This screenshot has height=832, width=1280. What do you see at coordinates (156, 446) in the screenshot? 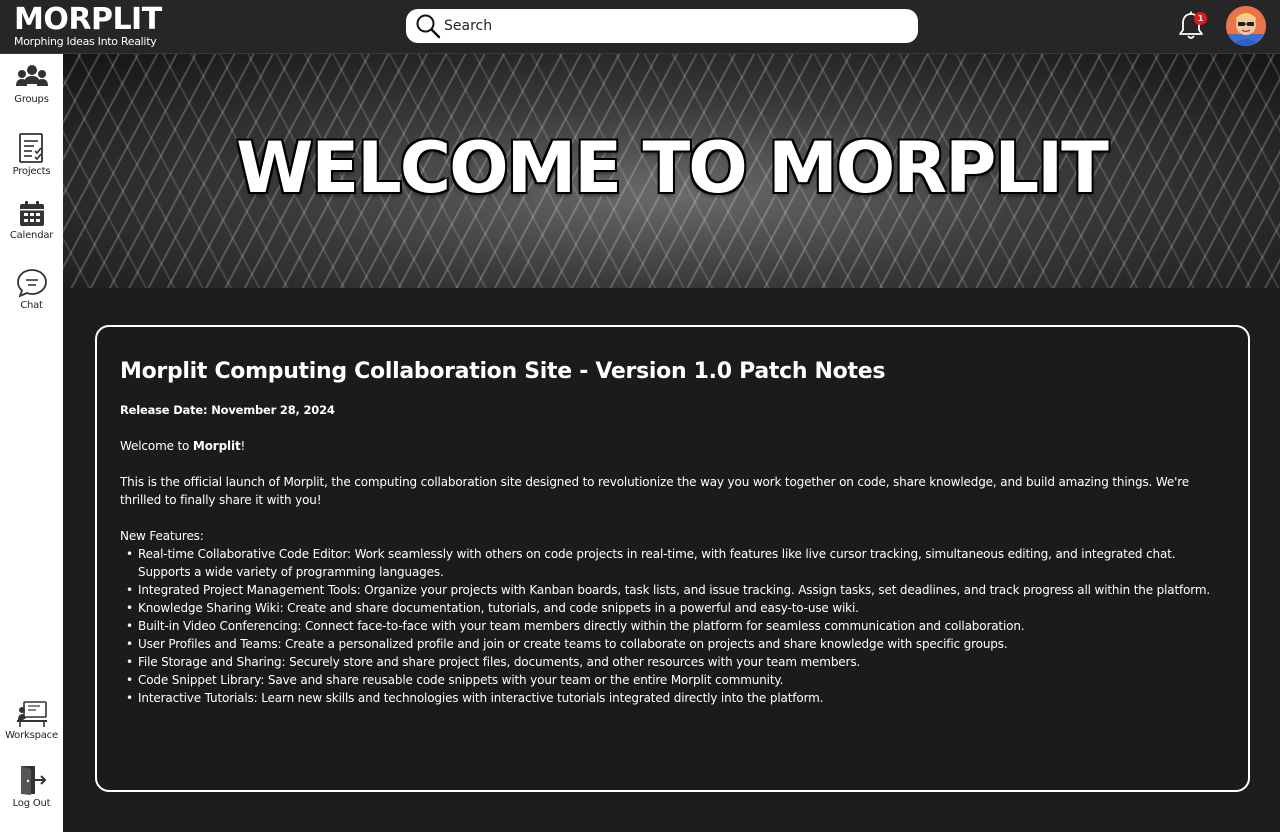
I see `welcome-prefix: Welcome to` at bounding box center [156, 446].